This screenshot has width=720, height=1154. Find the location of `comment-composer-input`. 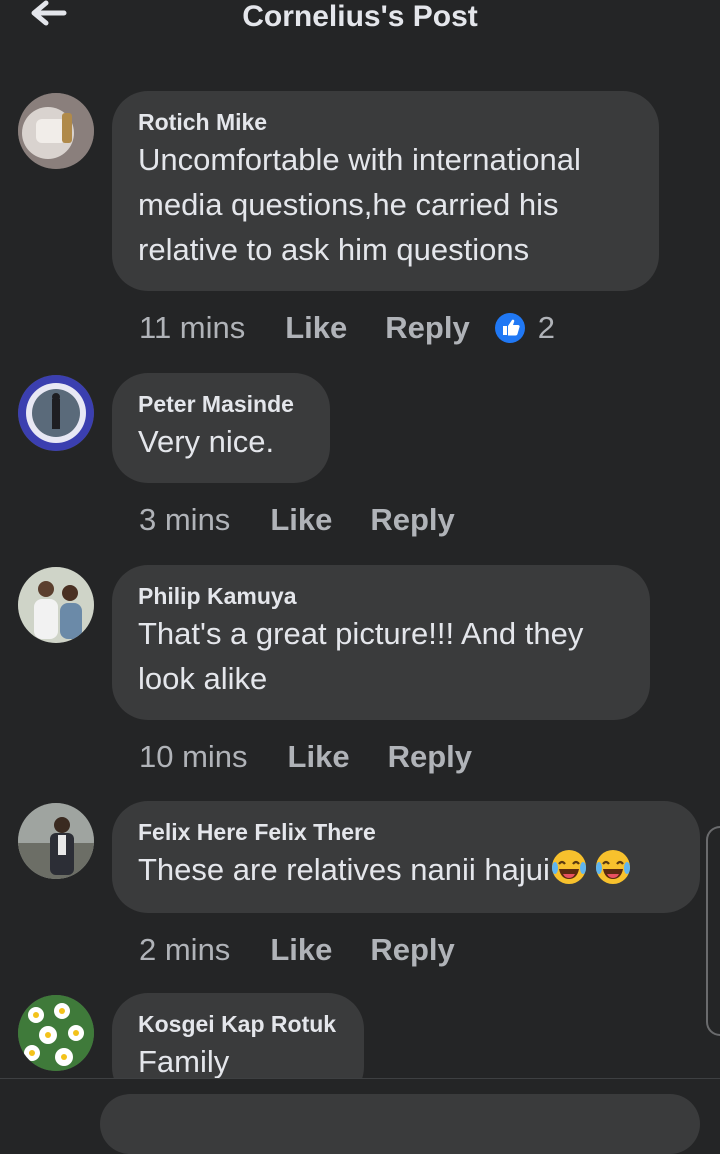

comment-composer-input is located at coordinates (400, 1124).